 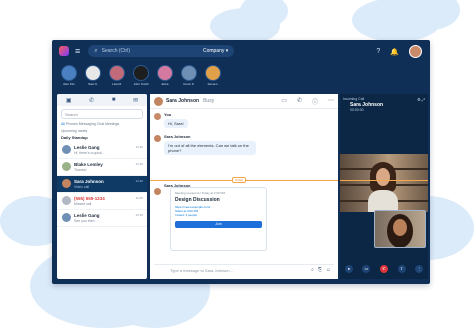 I want to click on search-scope-dropdown: Company ▾, so click(x=215, y=51).